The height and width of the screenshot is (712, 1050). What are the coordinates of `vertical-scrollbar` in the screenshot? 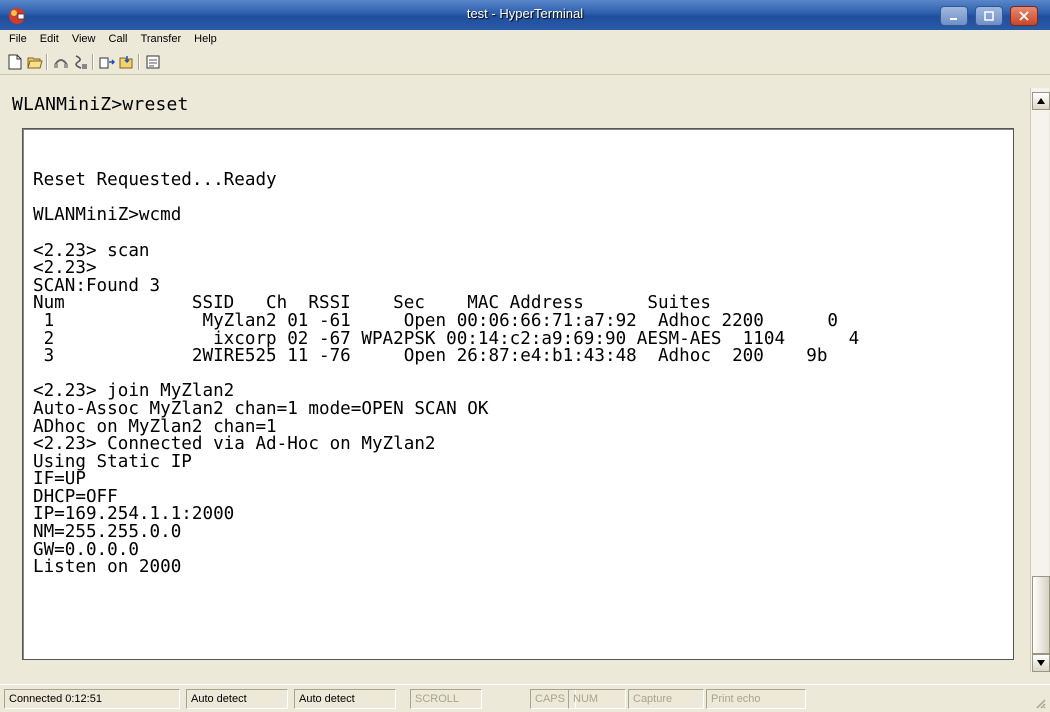 It's located at (1040, 380).